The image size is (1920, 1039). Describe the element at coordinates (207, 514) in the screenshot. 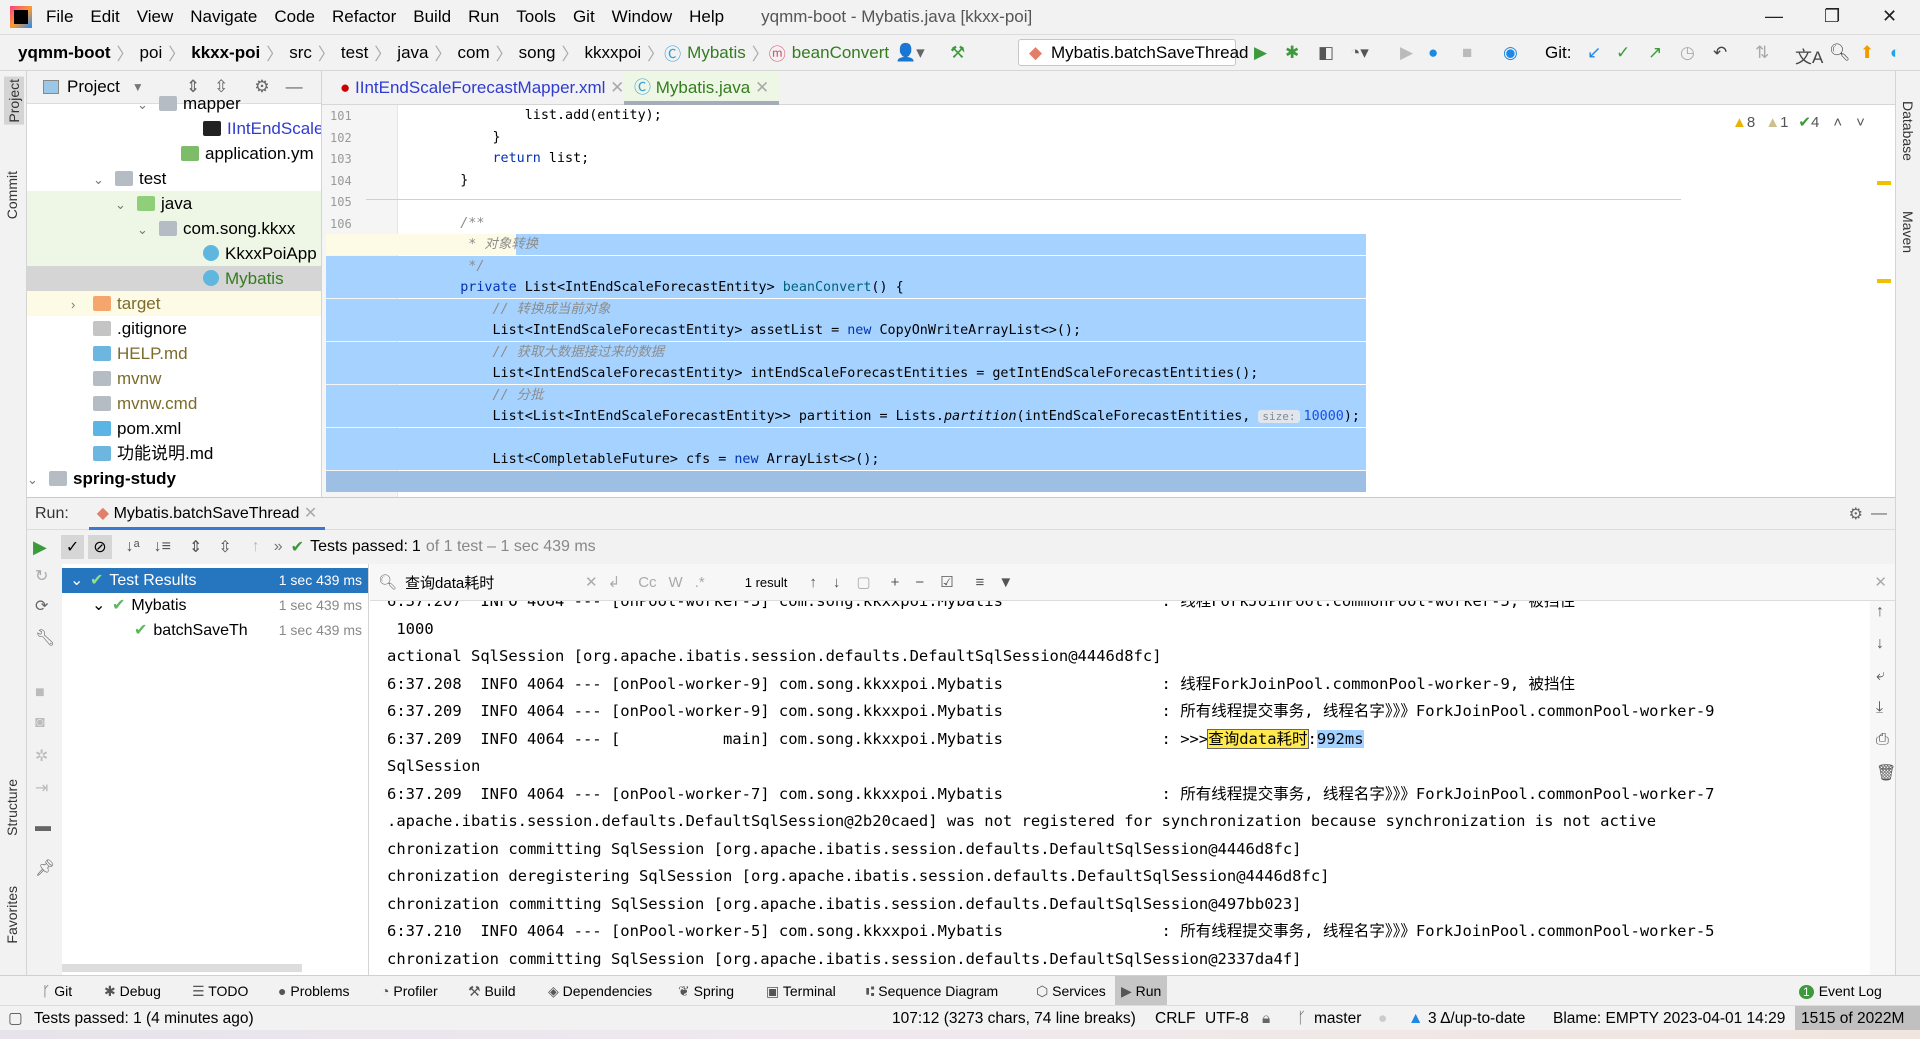

I see `run-tab: ◆ Mybatis.batchSaveThread ✕` at that location.